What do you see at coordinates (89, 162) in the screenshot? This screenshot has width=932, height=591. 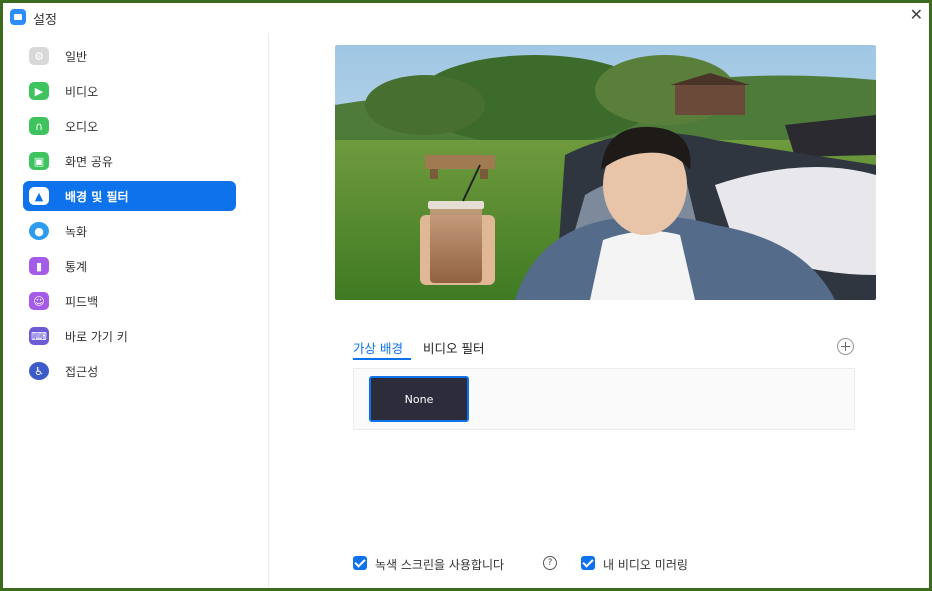 I see `sidebar-item-label: 화면 공유` at bounding box center [89, 162].